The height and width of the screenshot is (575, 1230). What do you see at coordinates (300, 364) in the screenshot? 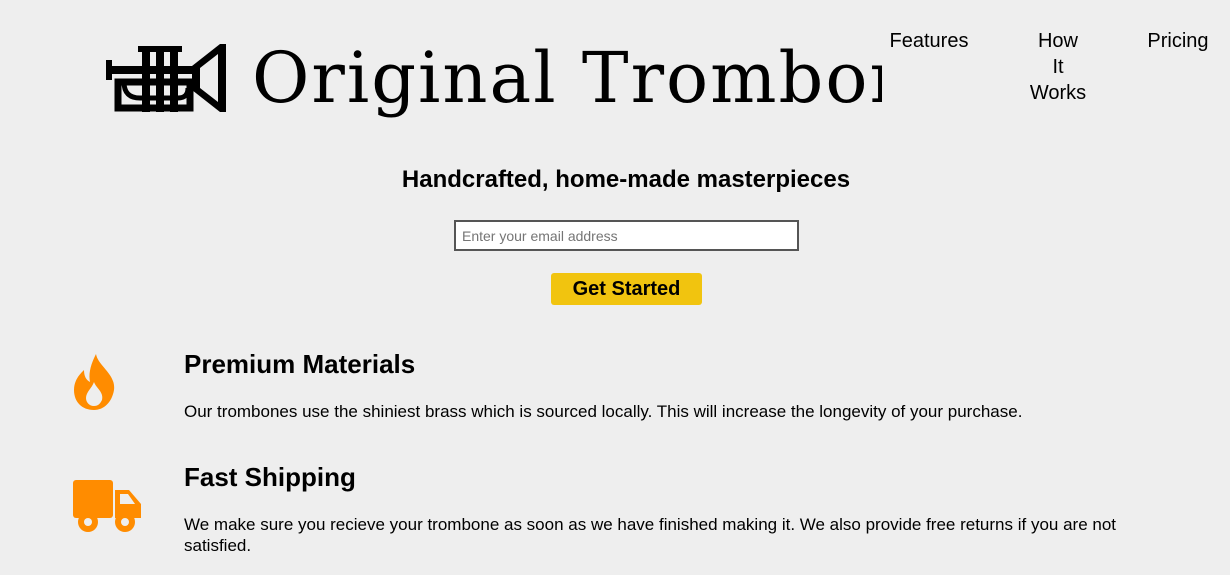
I see `feature-title-premium-materials: Premium Materials` at bounding box center [300, 364].